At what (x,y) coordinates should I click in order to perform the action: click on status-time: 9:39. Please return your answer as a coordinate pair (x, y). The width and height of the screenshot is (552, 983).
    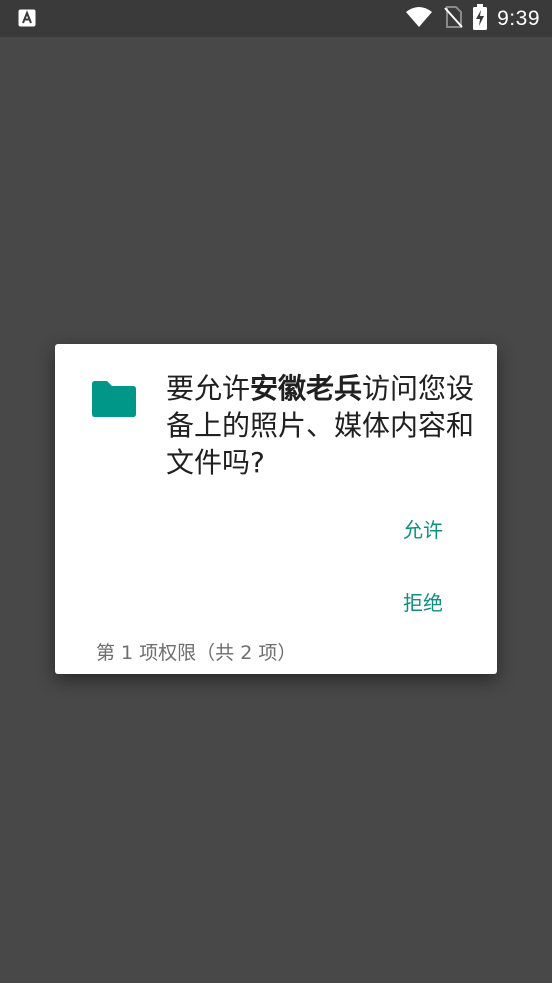
    Looking at the image, I should click on (518, 18).